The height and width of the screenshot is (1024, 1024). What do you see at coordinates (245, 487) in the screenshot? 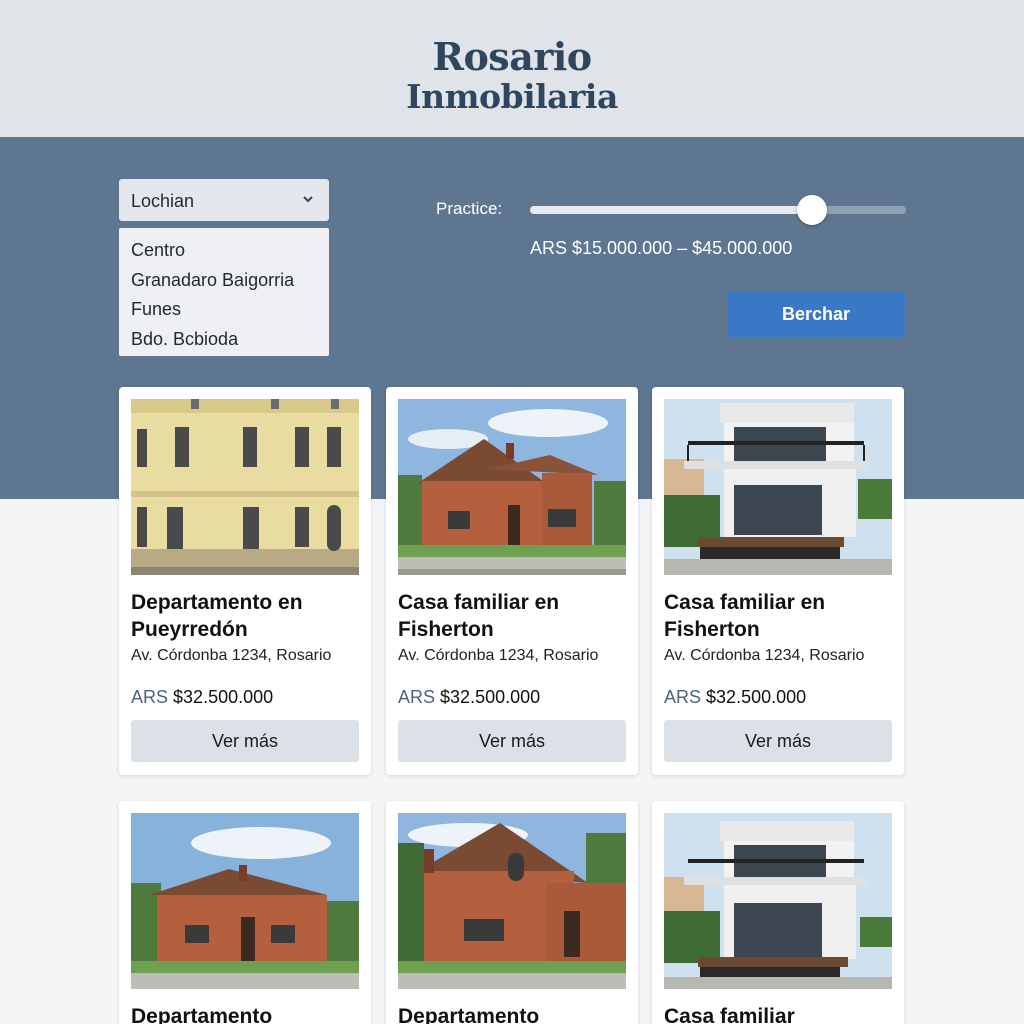
I see `apartment-photo` at bounding box center [245, 487].